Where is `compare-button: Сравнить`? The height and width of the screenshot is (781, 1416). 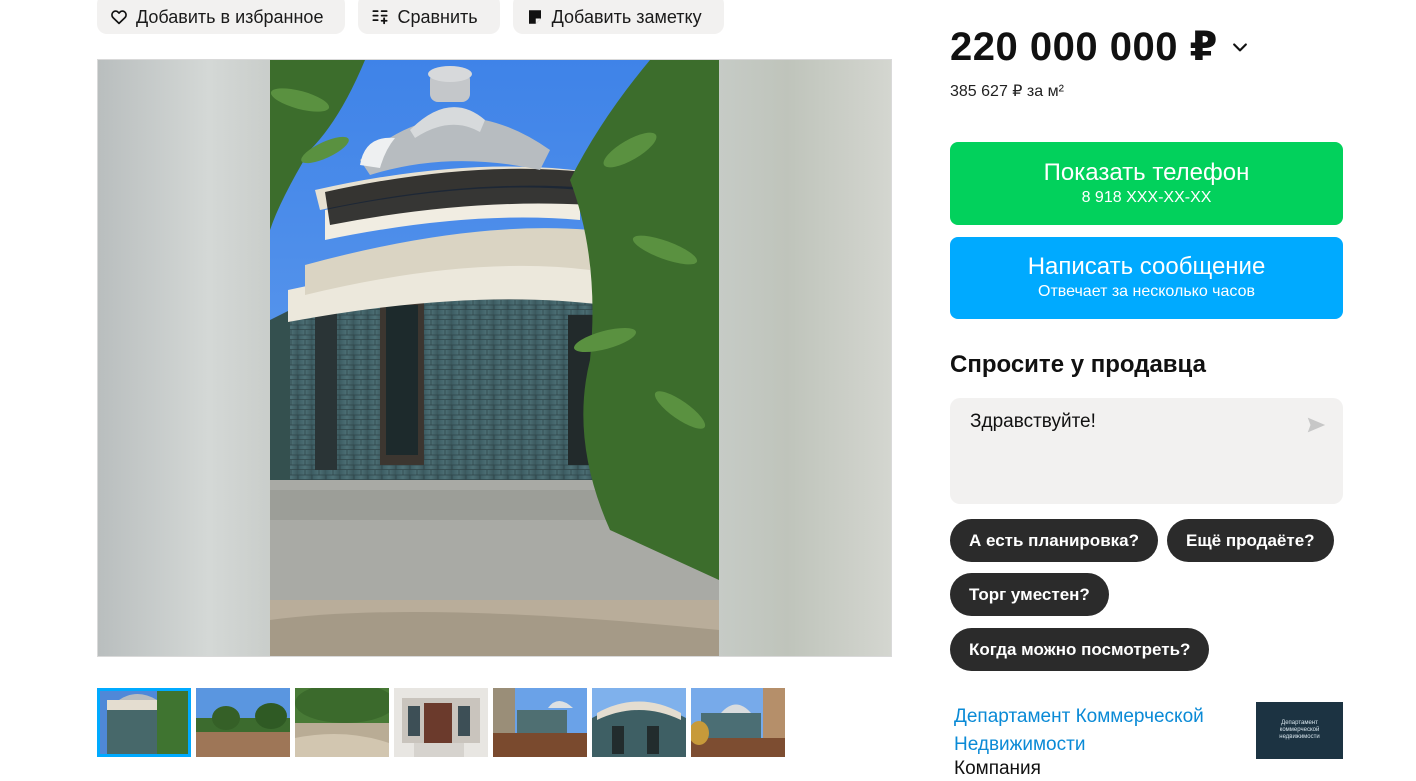
compare-button: Сравнить is located at coordinates (429, 17).